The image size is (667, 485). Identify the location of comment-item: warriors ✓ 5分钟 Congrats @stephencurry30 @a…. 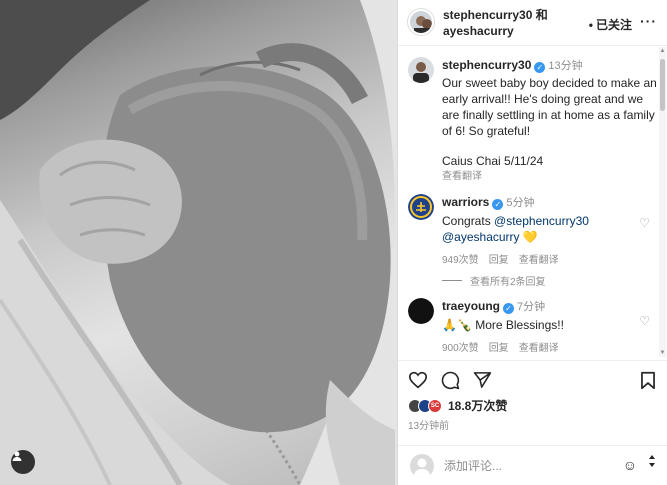
(533, 231).